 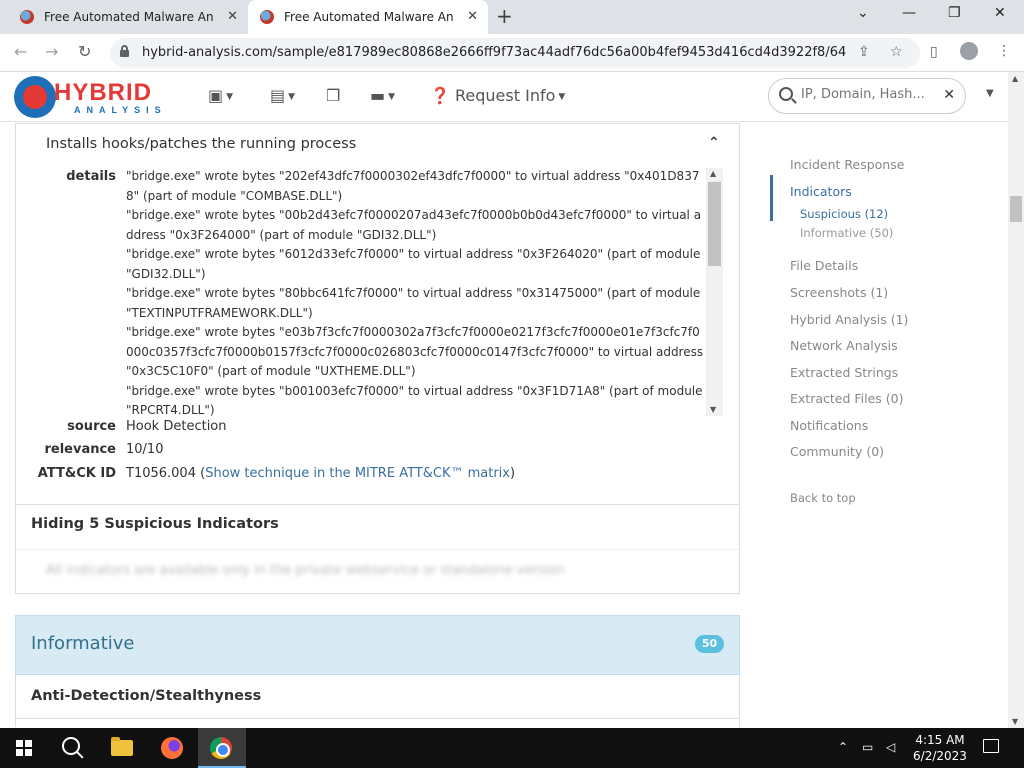 I want to click on profile-avatar-icon, so click(x=969, y=51).